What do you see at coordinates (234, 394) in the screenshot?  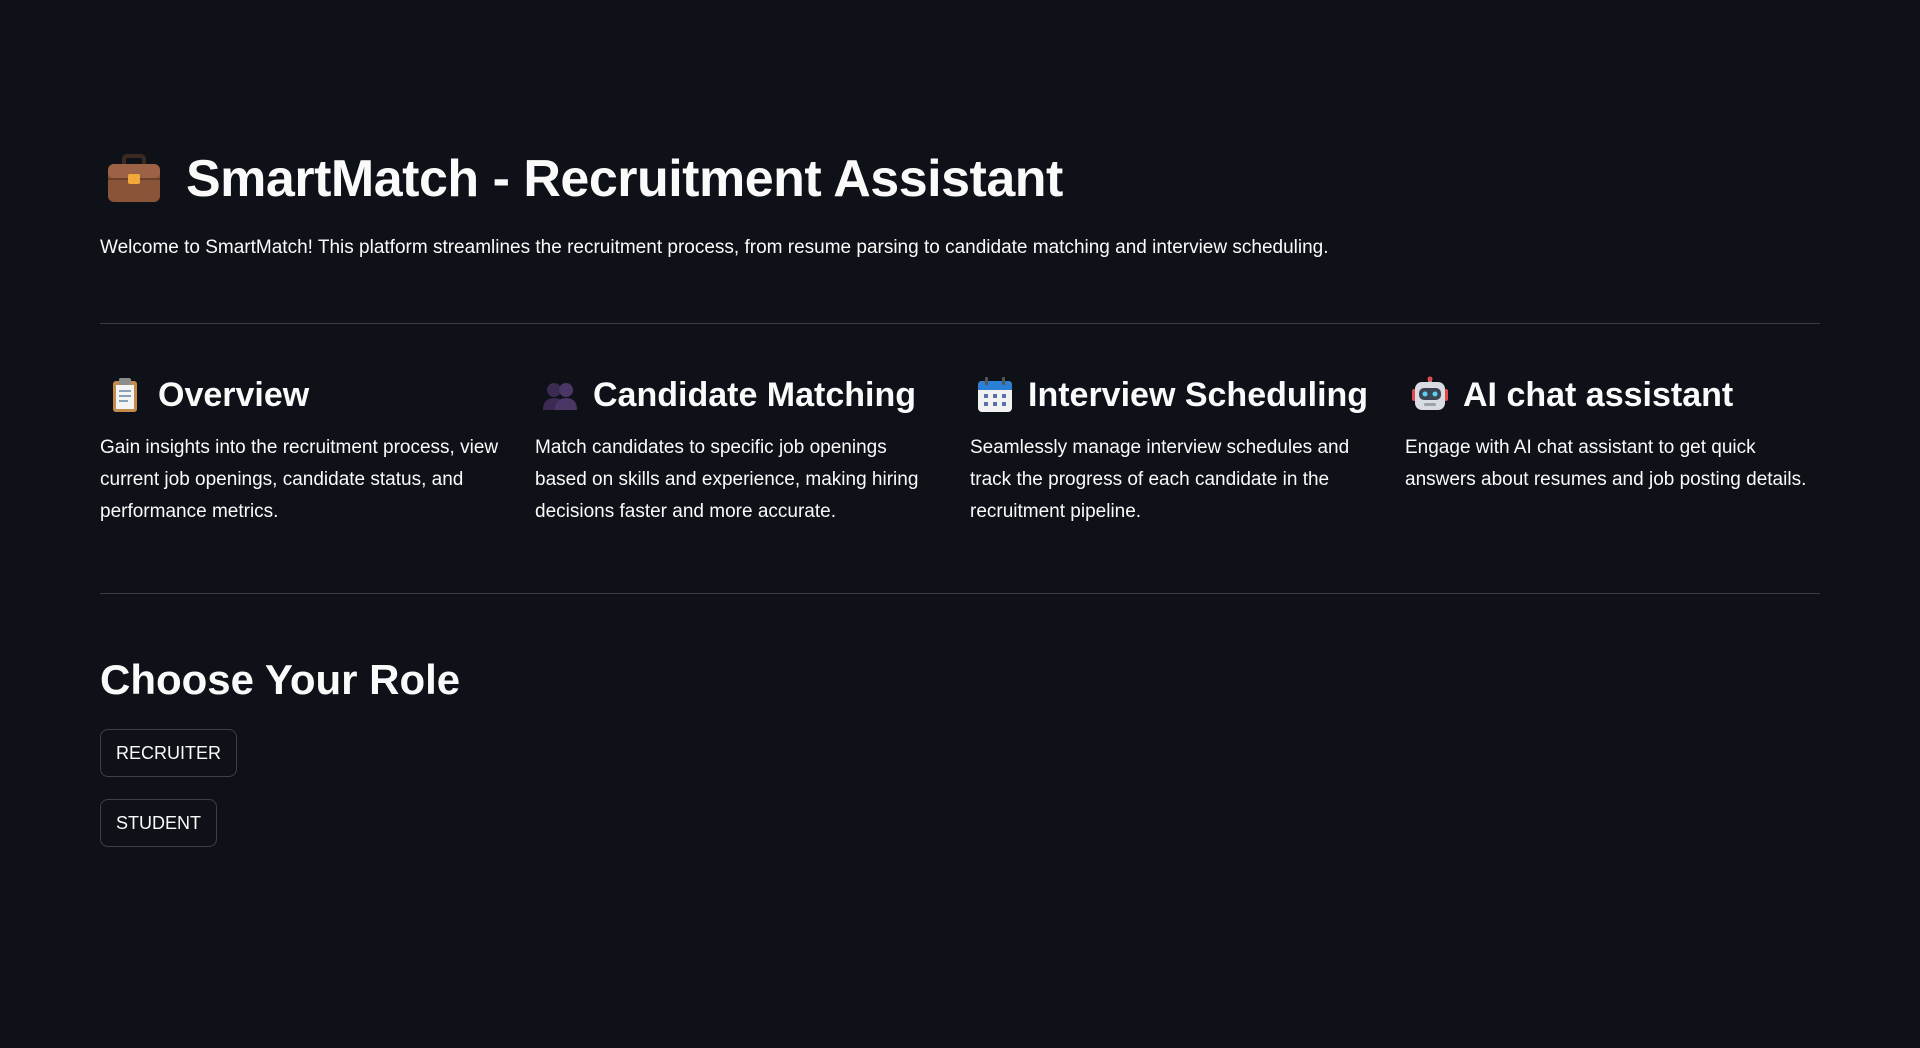 I see `feature-title: Overview` at bounding box center [234, 394].